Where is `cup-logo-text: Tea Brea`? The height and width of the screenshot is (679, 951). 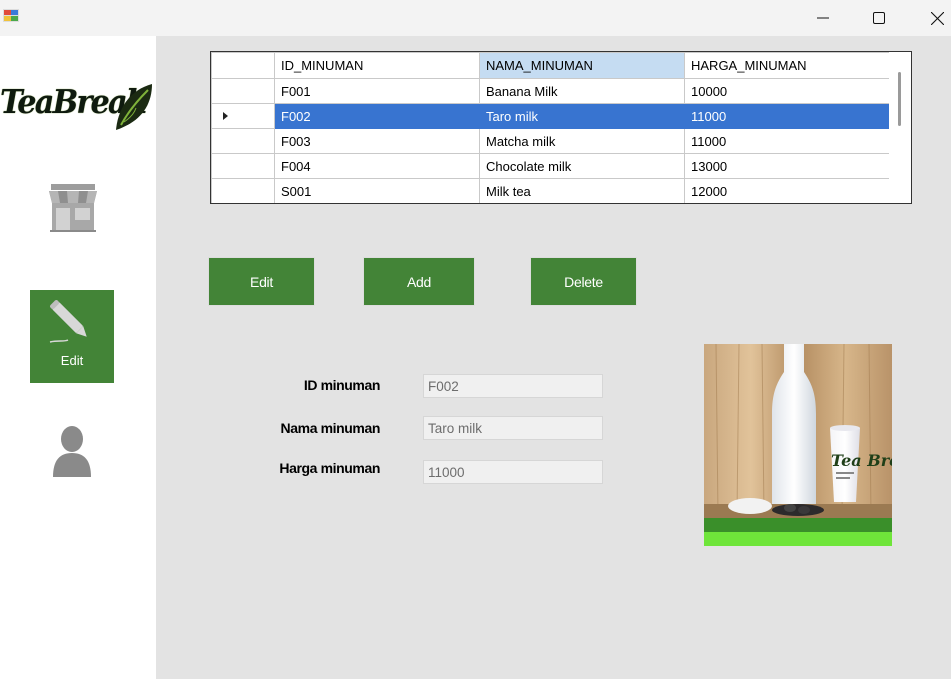 cup-logo-text: Tea Brea is located at coordinates (861, 460).